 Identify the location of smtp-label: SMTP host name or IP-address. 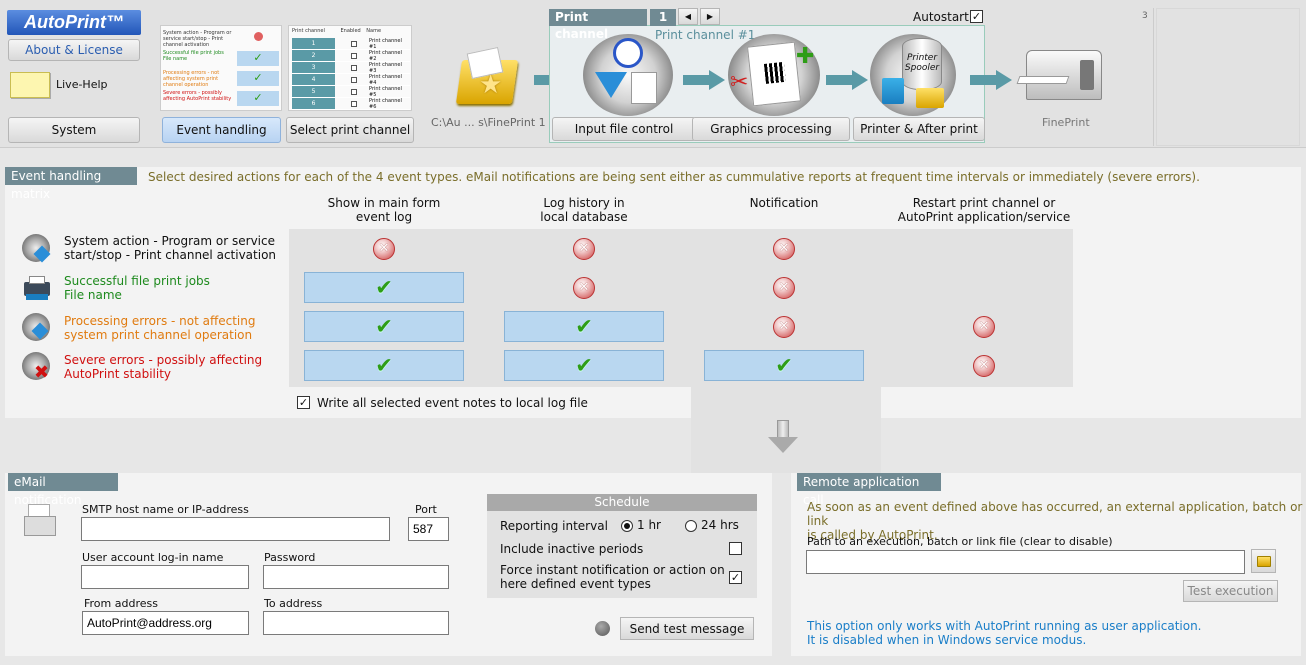
(165, 509).